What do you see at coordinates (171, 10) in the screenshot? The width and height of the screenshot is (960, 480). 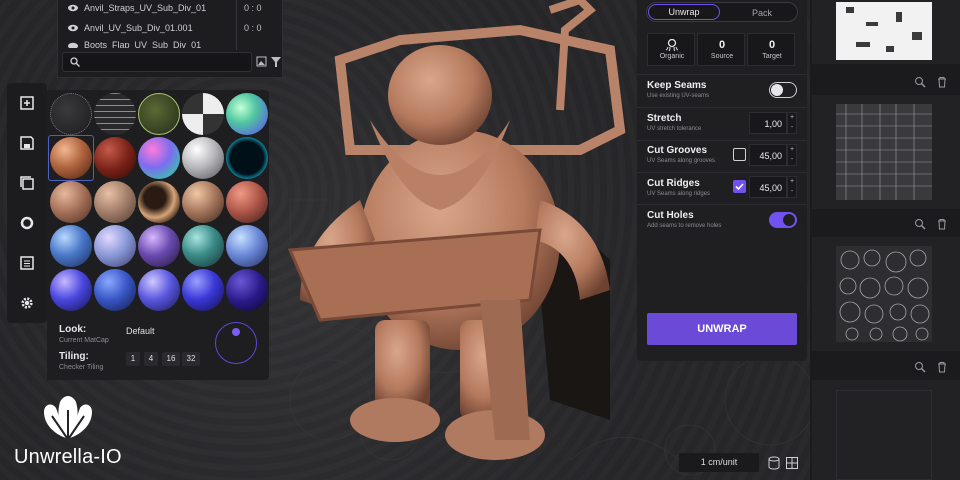 I see `outliner-row: Anvil_Straps_UV_Sub_Div_01 0 : 0` at bounding box center [171, 10].